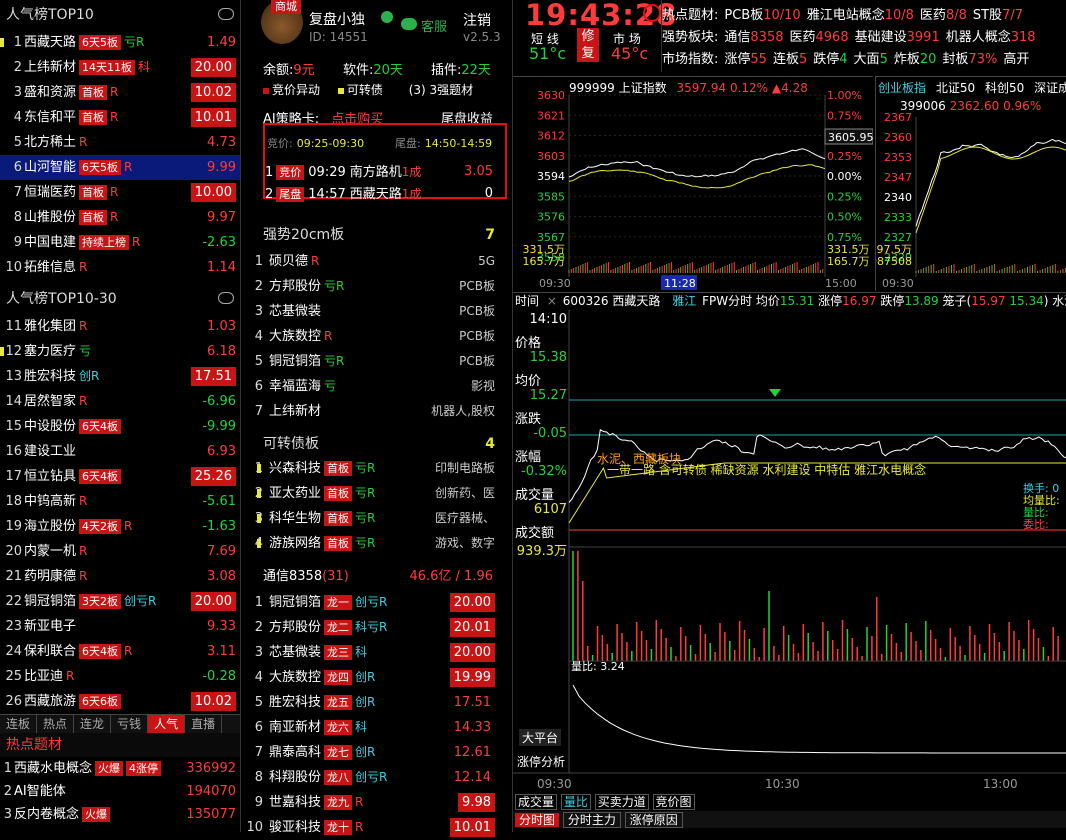 The image size is (1066, 840). I want to click on rank-row: 8 山推股份 首板 R 9.97, so click(120, 217).